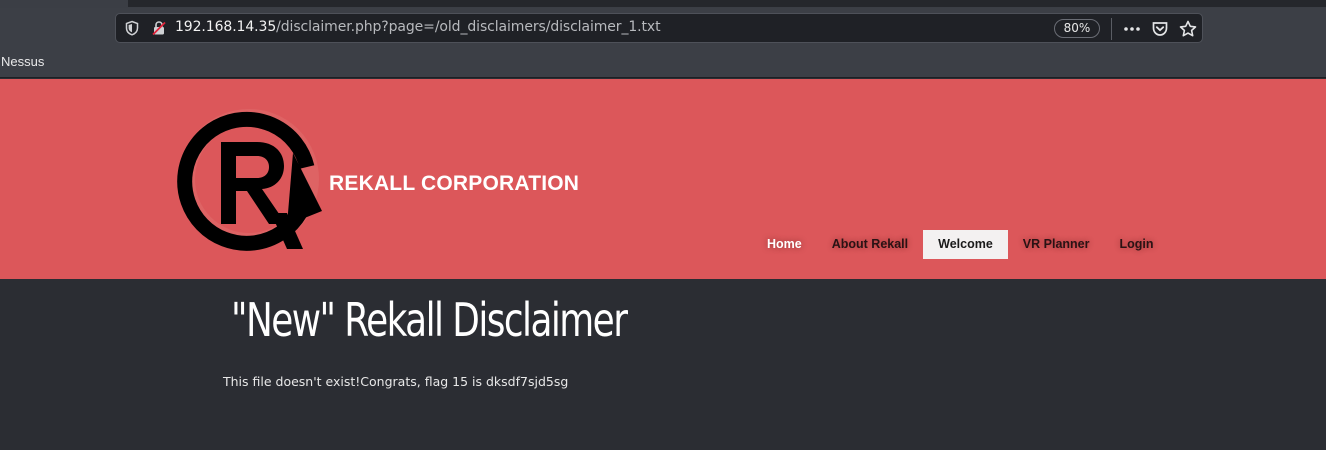  Describe the element at coordinates (132, 28) in the screenshot. I see `tracking-shield-icon` at that location.